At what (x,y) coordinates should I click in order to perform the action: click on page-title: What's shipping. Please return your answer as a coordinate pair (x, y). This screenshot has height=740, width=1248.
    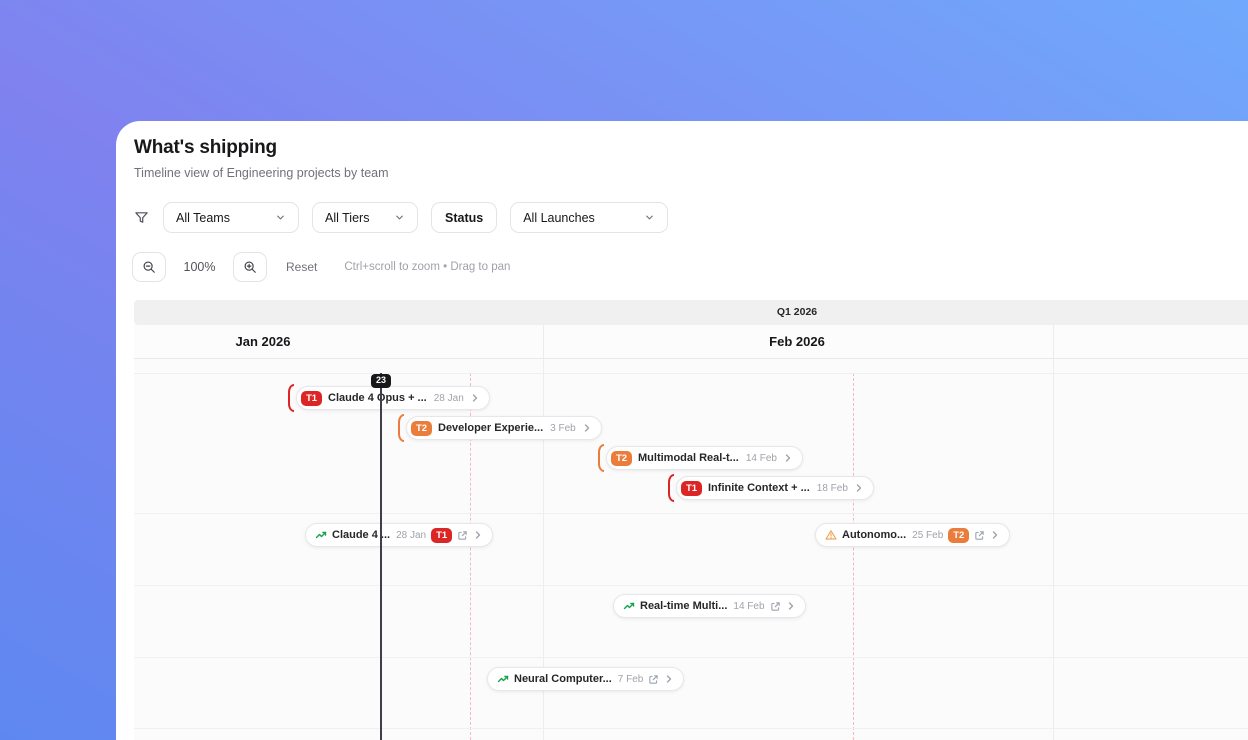
    Looking at the image, I should click on (205, 147).